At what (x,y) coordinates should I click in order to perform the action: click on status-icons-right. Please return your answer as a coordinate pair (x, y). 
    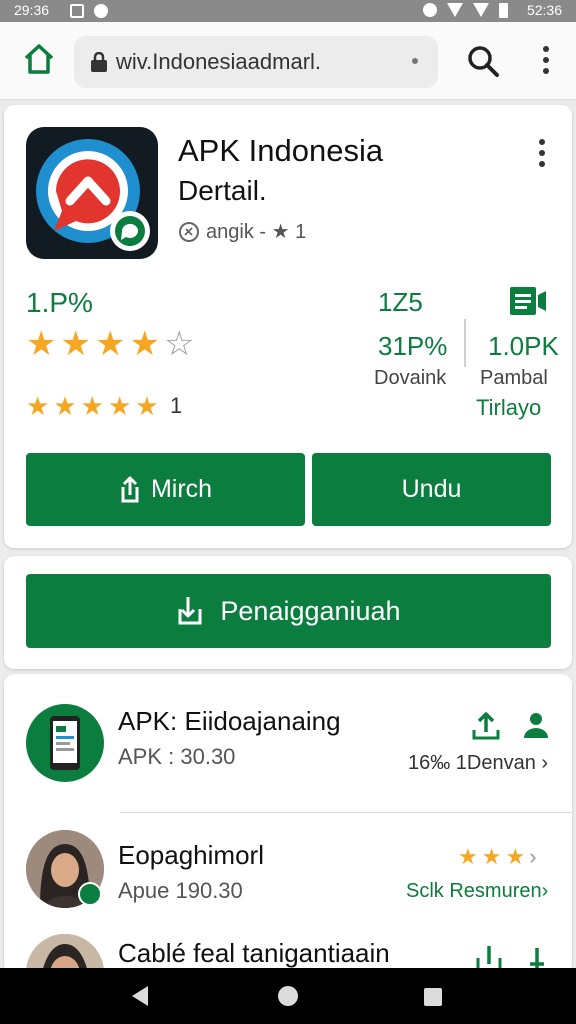
    Looking at the image, I should click on (465, 10).